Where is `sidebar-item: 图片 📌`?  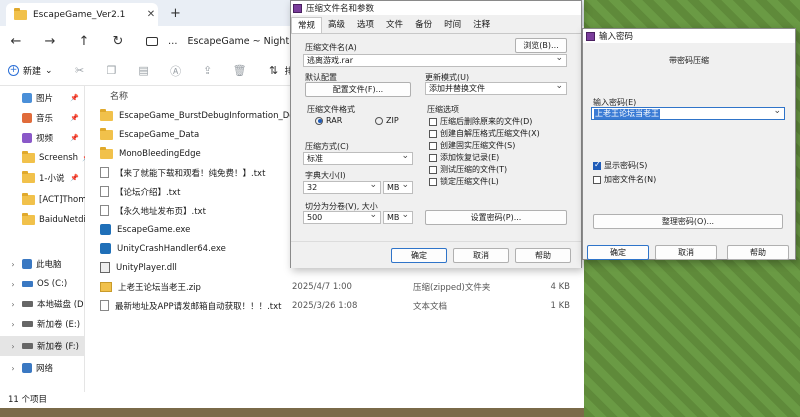 sidebar-item: 图片 📌 is located at coordinates (42, 98).